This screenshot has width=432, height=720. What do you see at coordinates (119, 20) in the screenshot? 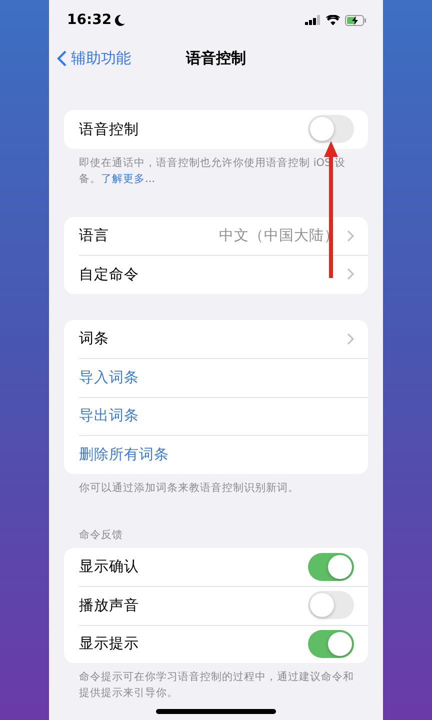
I see `moon-icon` at bounding box center [119, 20].